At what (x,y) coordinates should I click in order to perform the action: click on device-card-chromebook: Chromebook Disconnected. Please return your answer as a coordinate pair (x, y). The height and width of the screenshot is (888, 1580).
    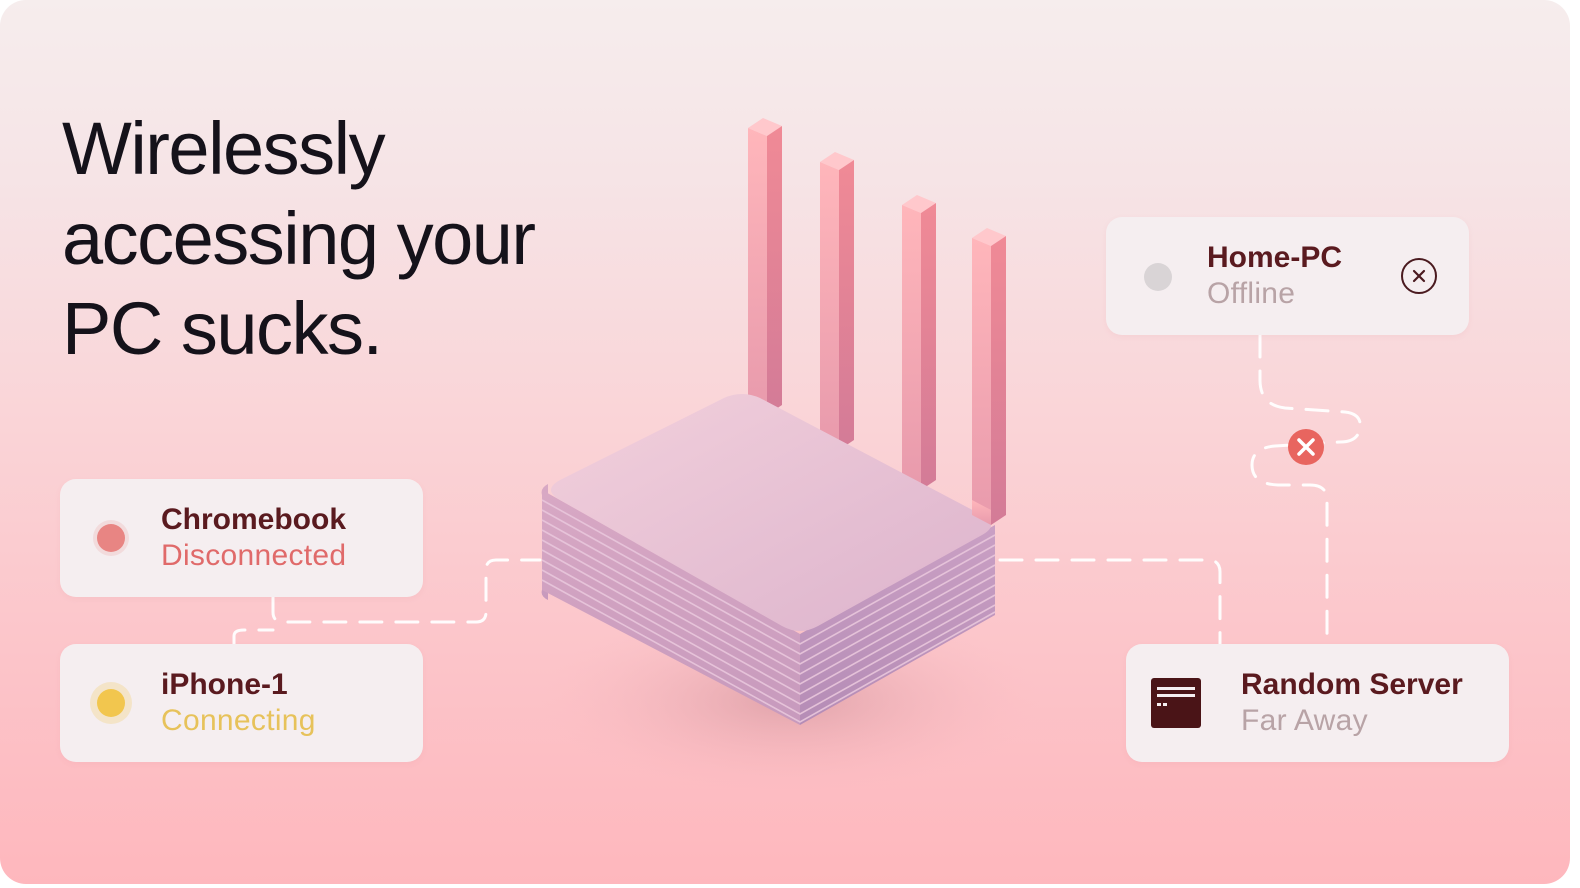
    Looking at the image, I should click on (241, 538).